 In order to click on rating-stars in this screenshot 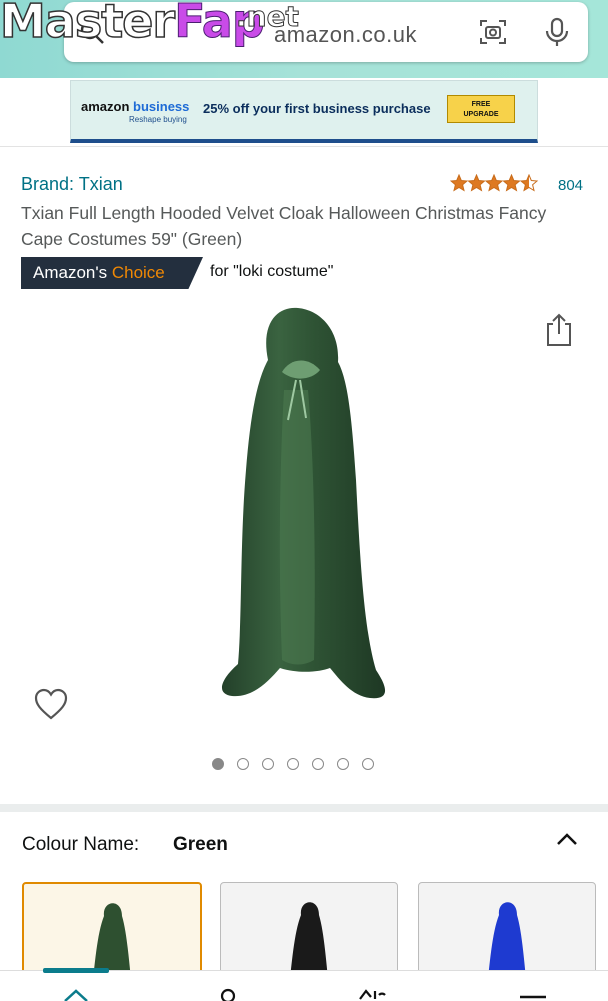, I will do `click(495, 185)`.